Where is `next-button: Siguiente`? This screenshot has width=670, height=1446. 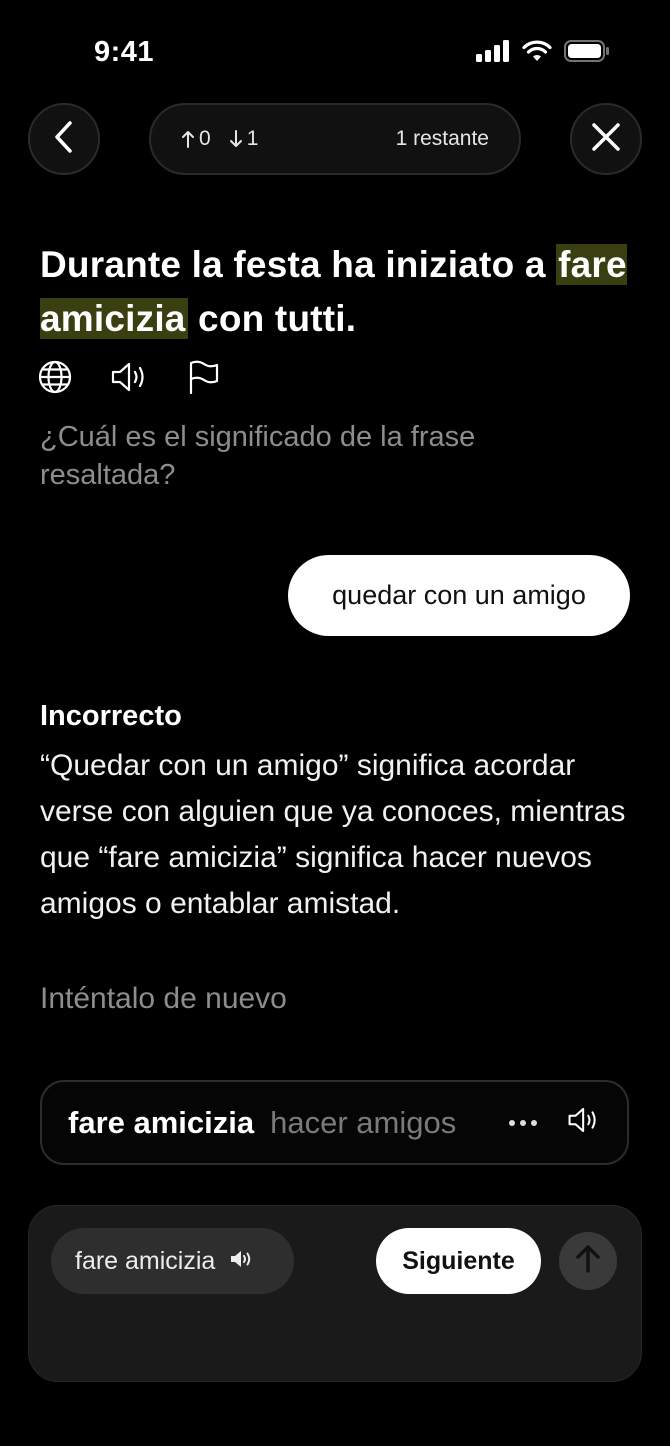
next-button: Siguiente is located at coordinates (458, 1261).